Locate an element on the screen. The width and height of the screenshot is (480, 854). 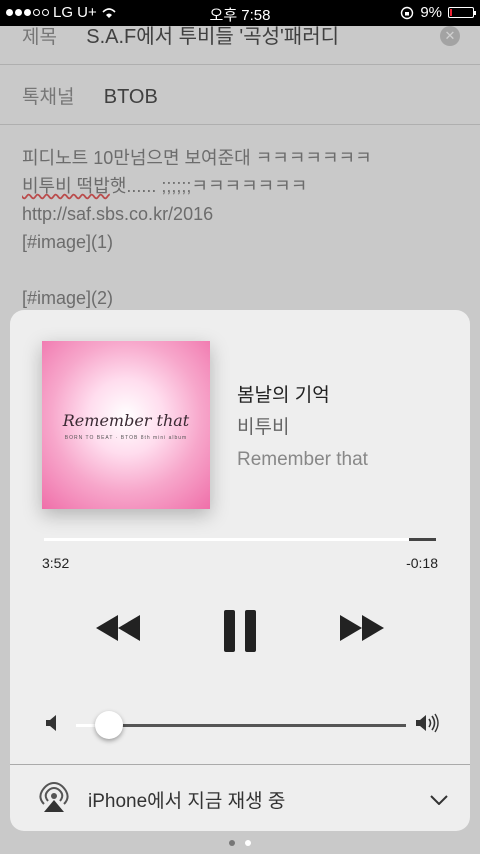
page-dot-active is located at coordinates (248, 843).